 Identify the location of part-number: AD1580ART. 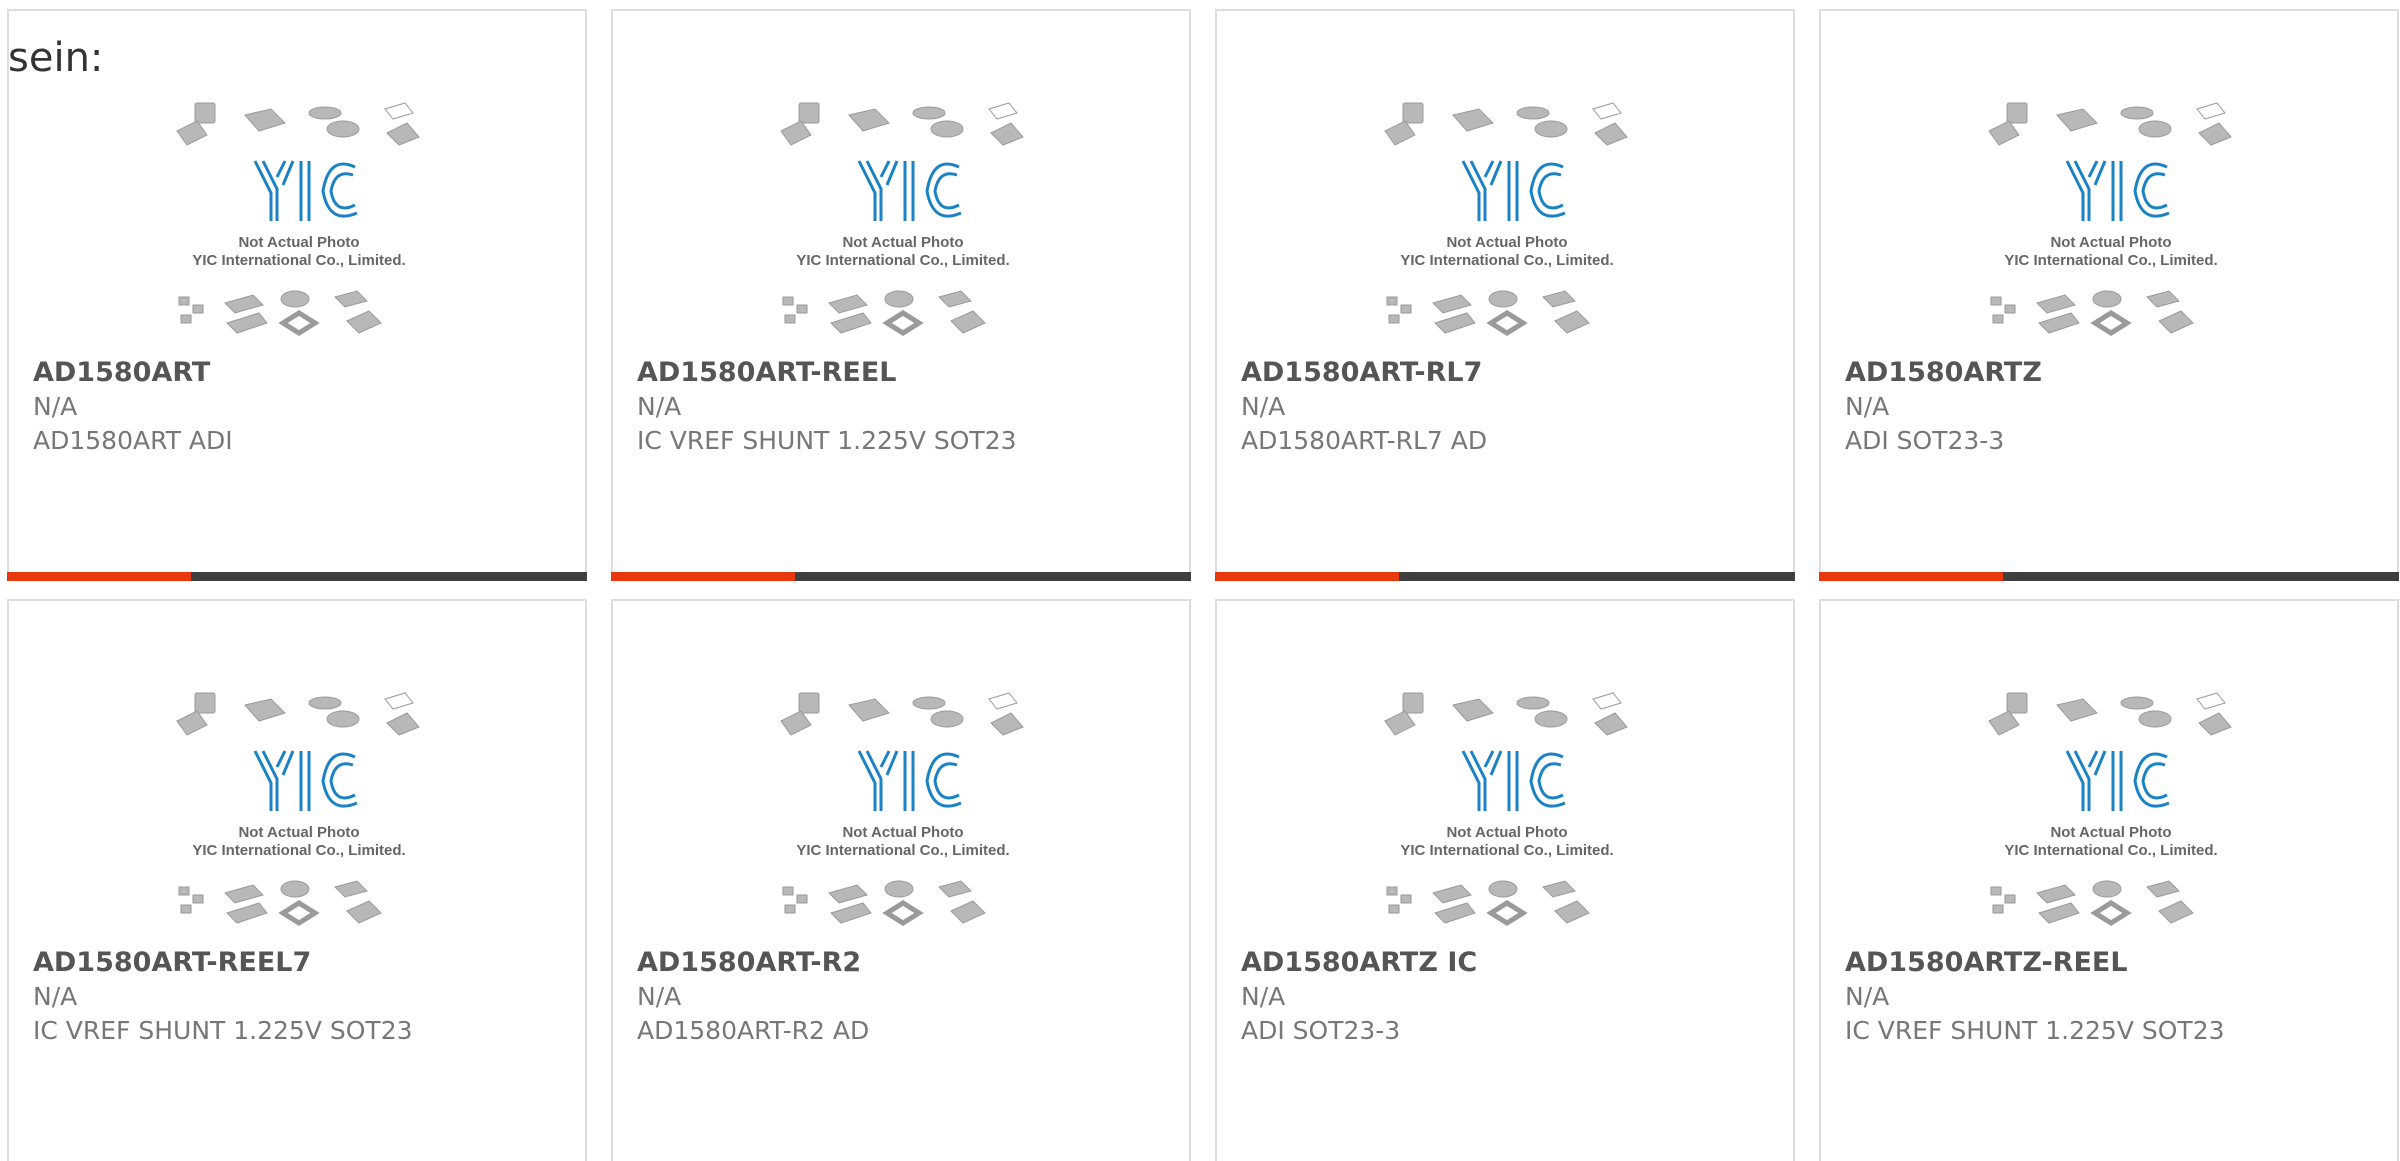
(301, 373).